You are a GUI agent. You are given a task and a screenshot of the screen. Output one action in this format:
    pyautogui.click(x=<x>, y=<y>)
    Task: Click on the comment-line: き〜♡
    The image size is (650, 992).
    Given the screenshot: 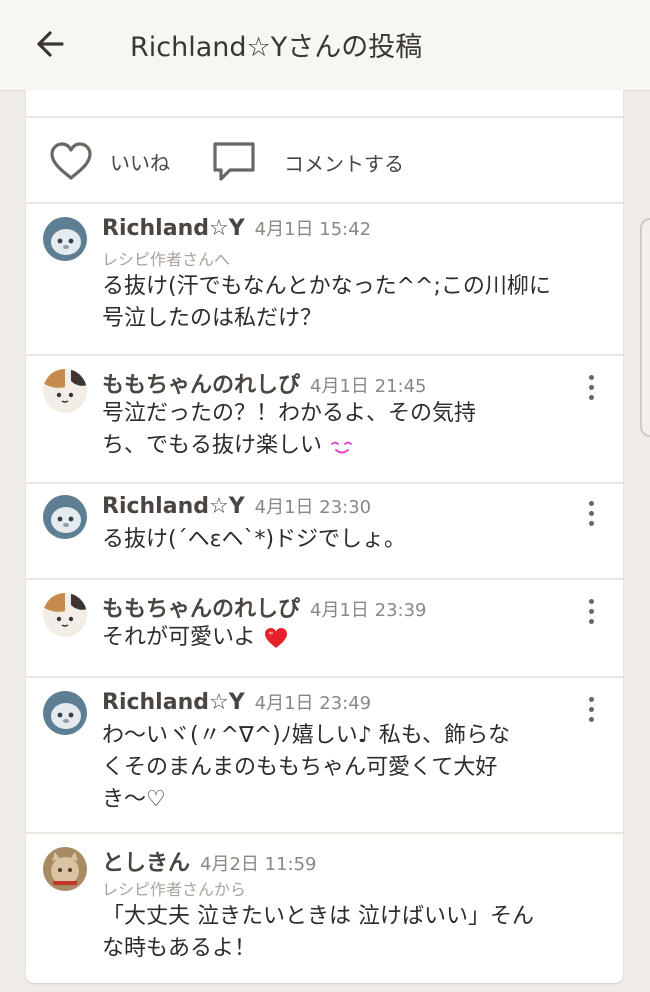 What is the action you would take?
    pyautogui.click(x=134, y=799)
    